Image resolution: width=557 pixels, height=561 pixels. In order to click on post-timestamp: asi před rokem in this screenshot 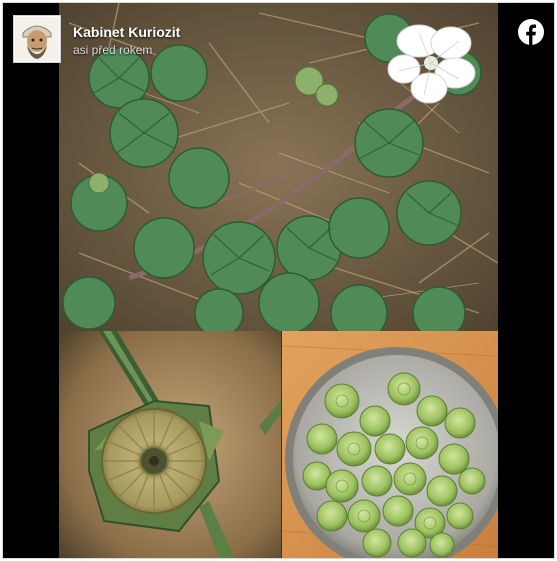, I will do `click(126, 50)`.